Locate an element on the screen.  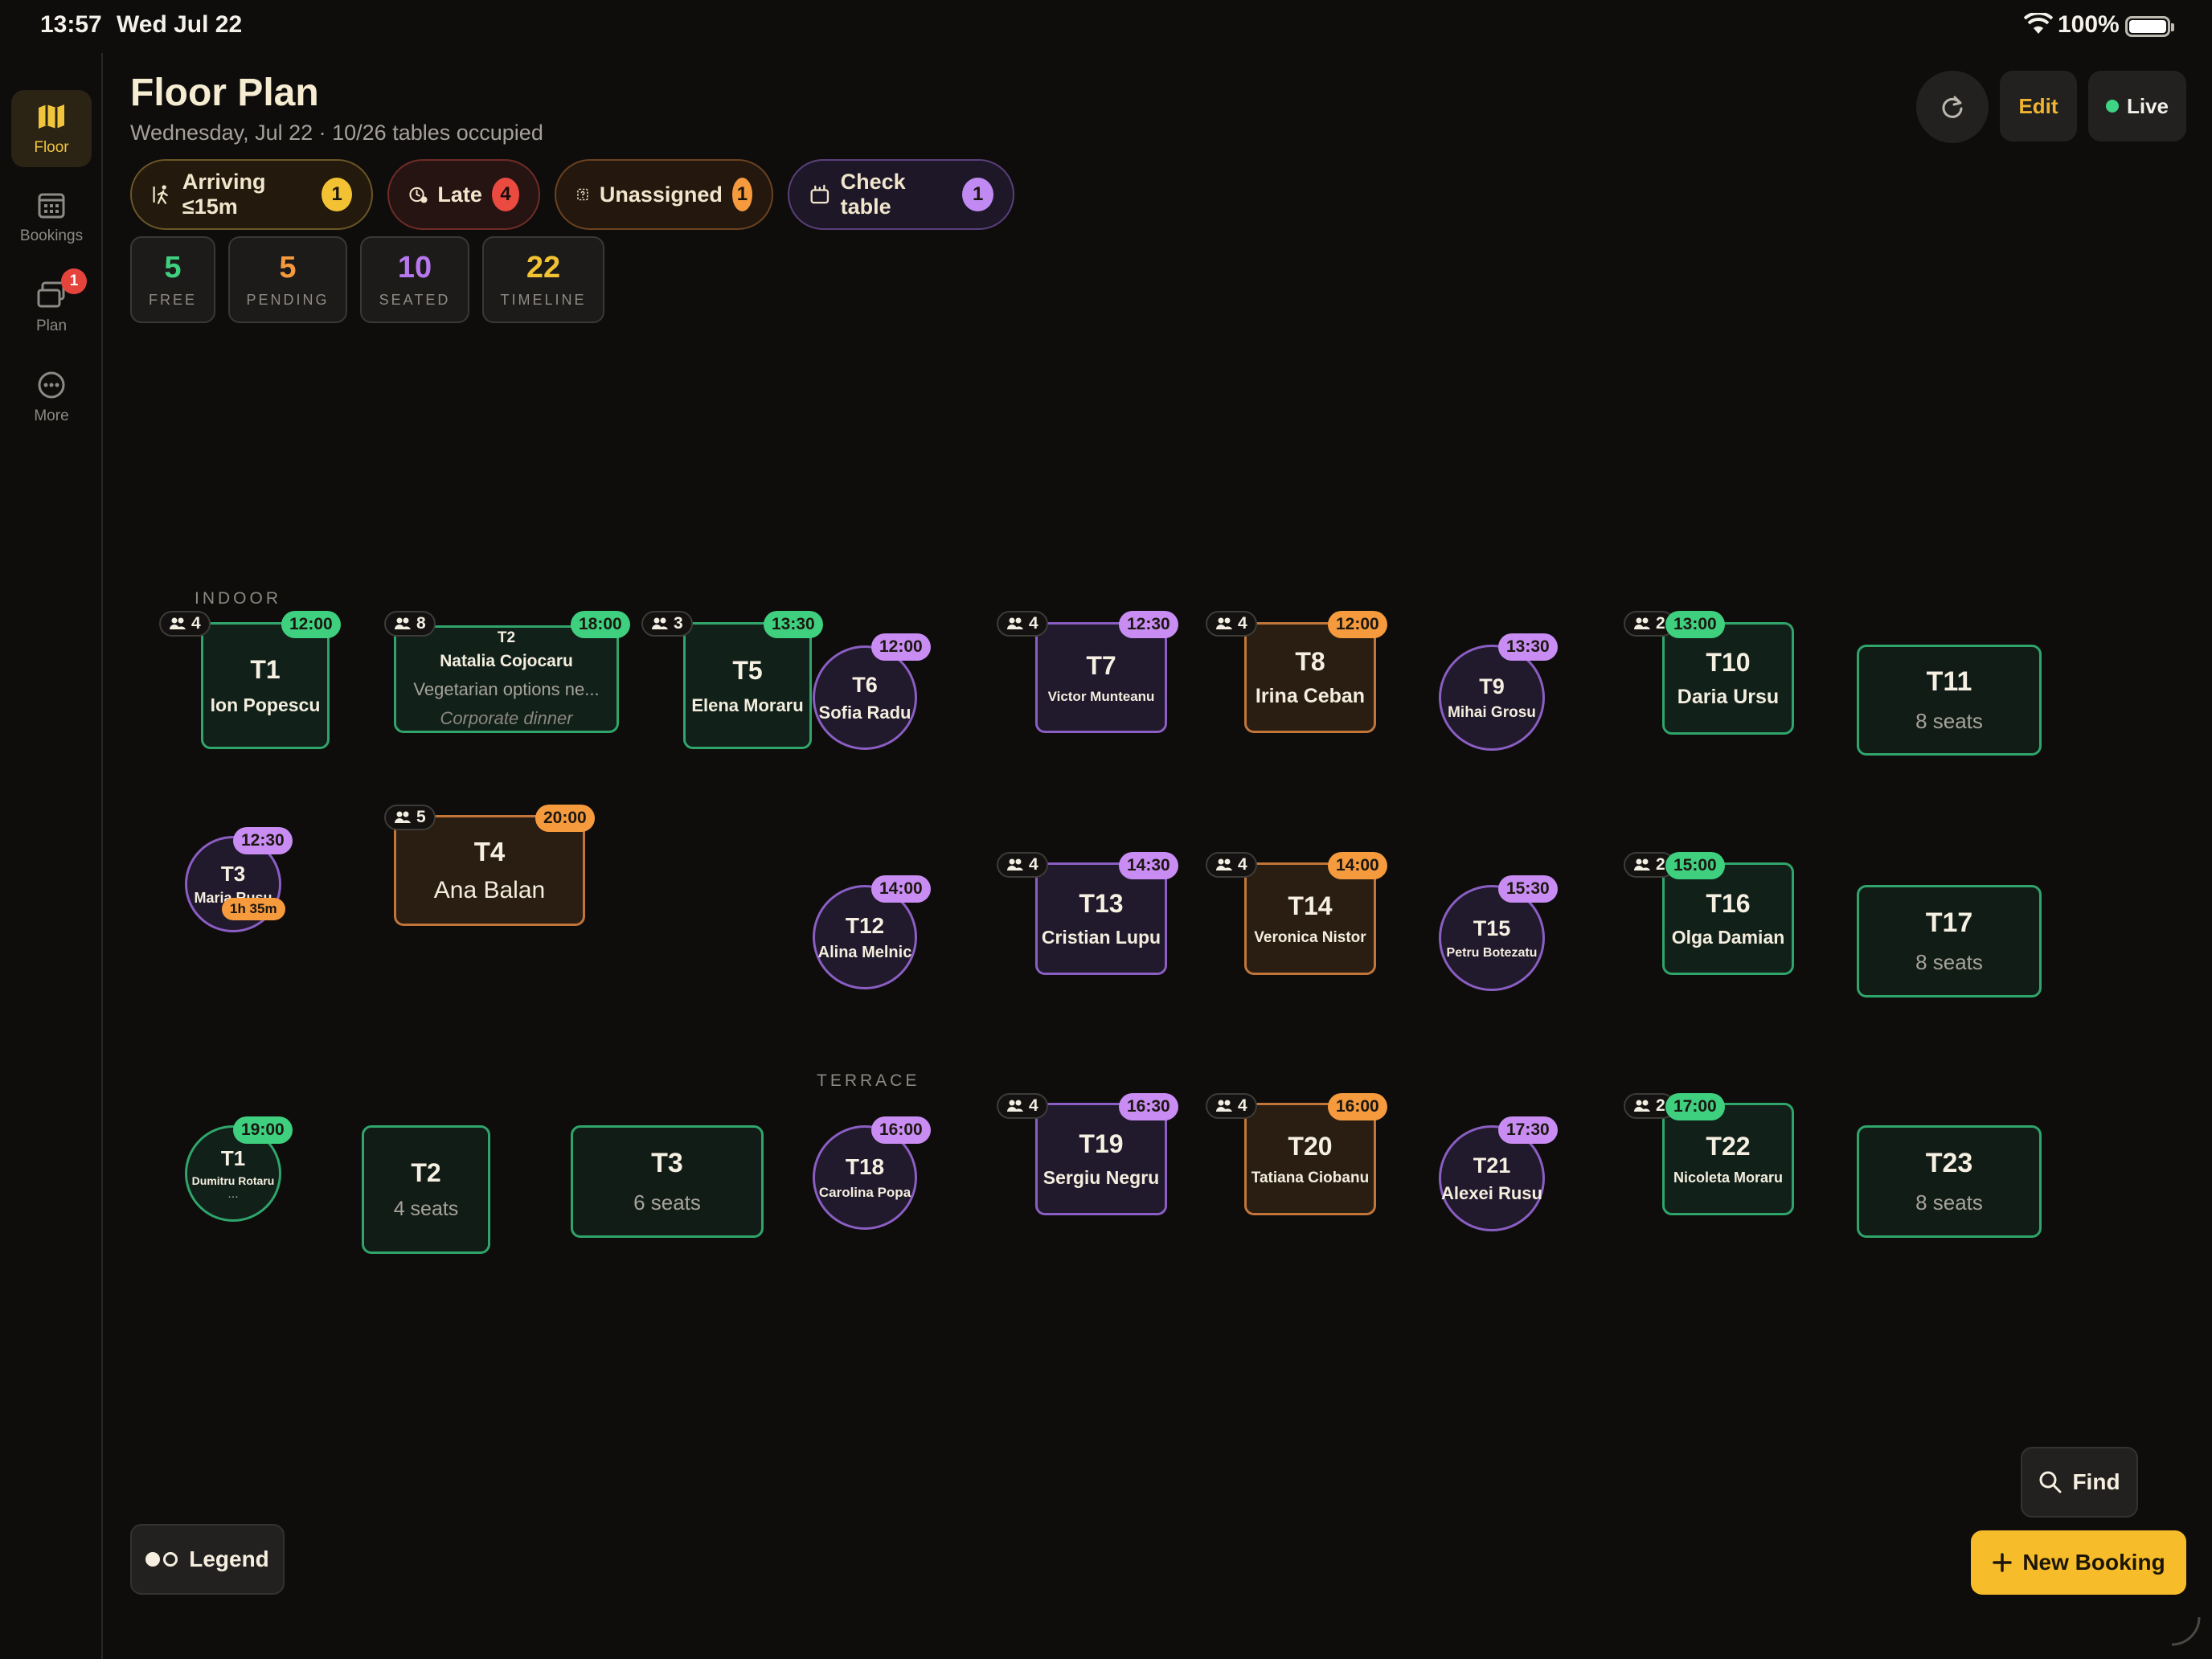
filter-count: 4 is located at coordinates (505, 194).